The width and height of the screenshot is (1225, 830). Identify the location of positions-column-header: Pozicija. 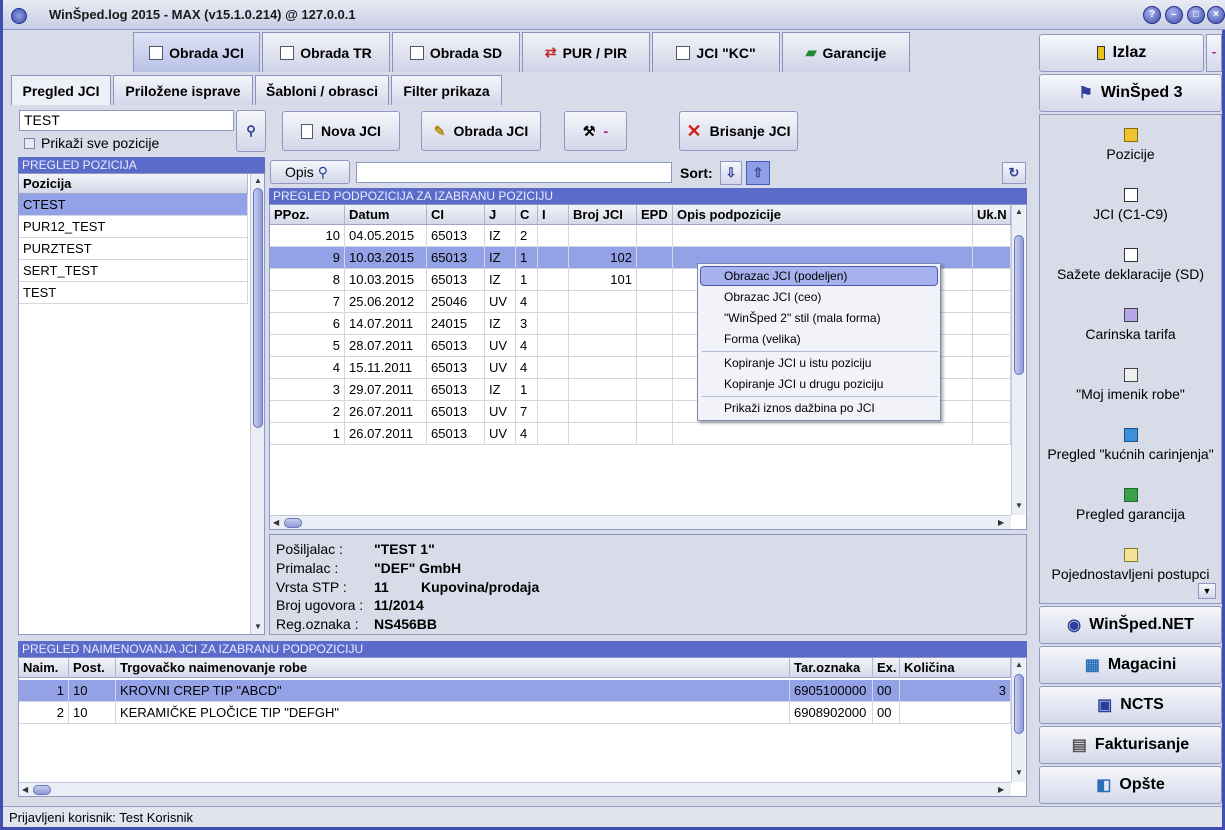
(133, 184).